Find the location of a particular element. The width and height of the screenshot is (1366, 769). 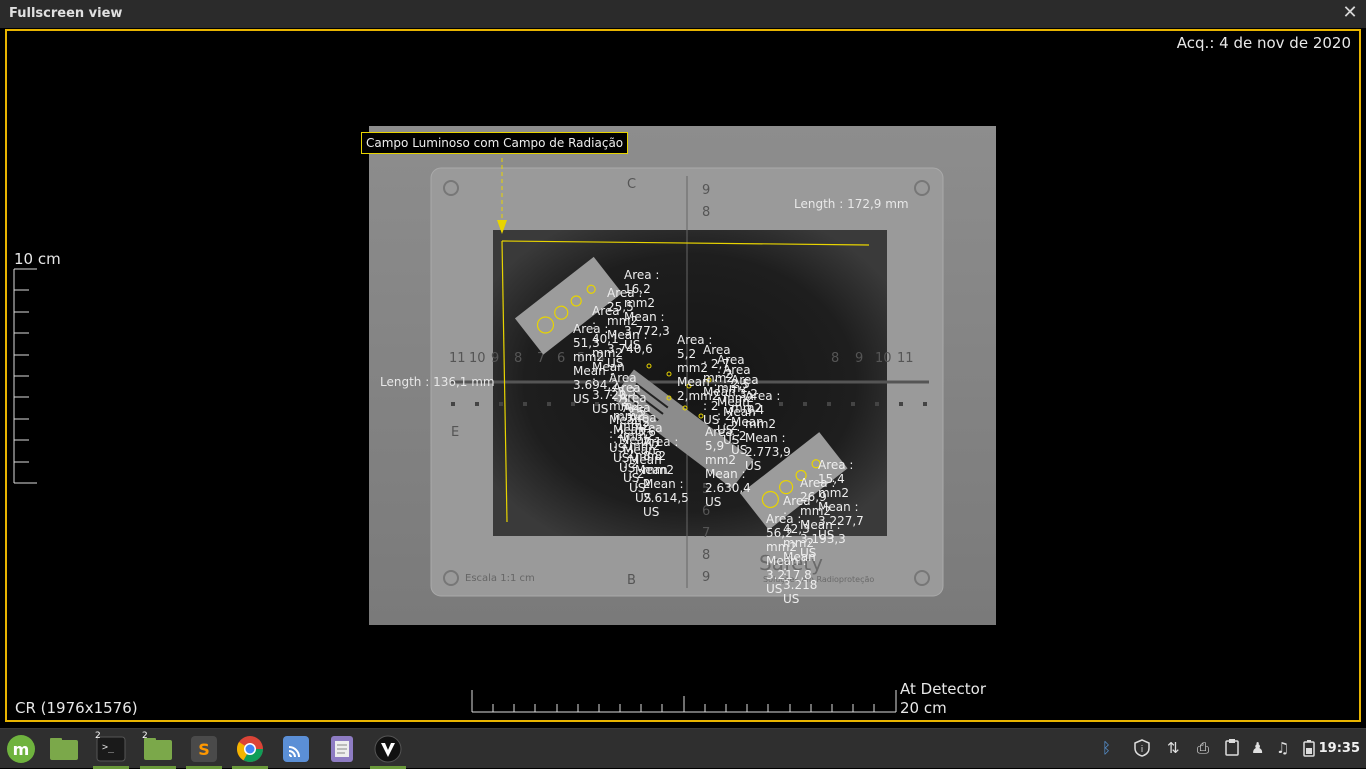

svg-text: 6 is located at coordinates (561, 358).